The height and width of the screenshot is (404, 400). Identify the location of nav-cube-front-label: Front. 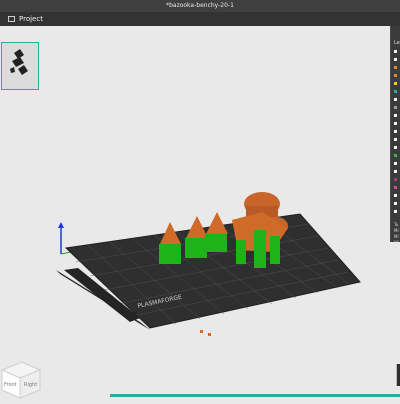
(10, 385).